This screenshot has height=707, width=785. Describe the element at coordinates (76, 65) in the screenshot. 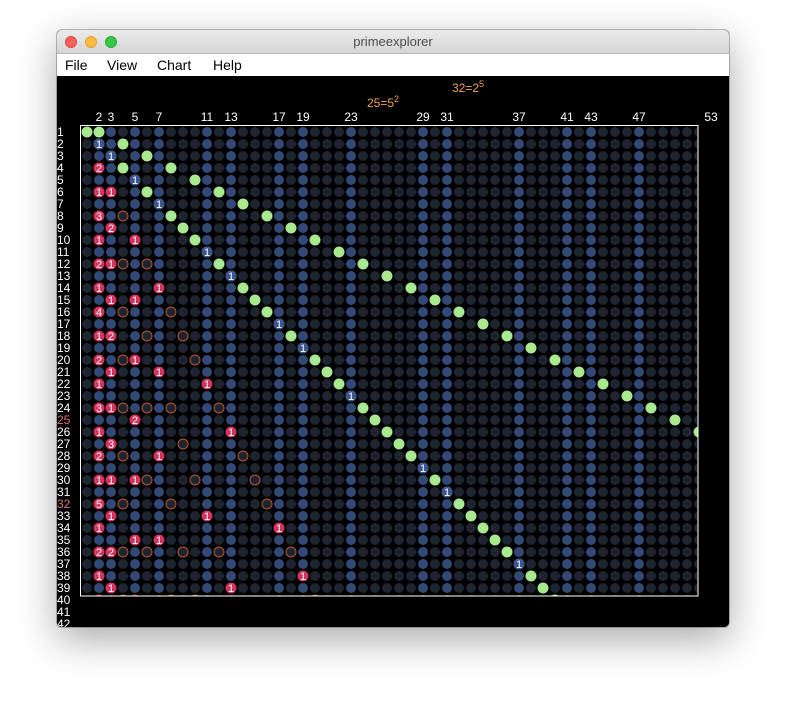

I see `menu-file: File` at that location.